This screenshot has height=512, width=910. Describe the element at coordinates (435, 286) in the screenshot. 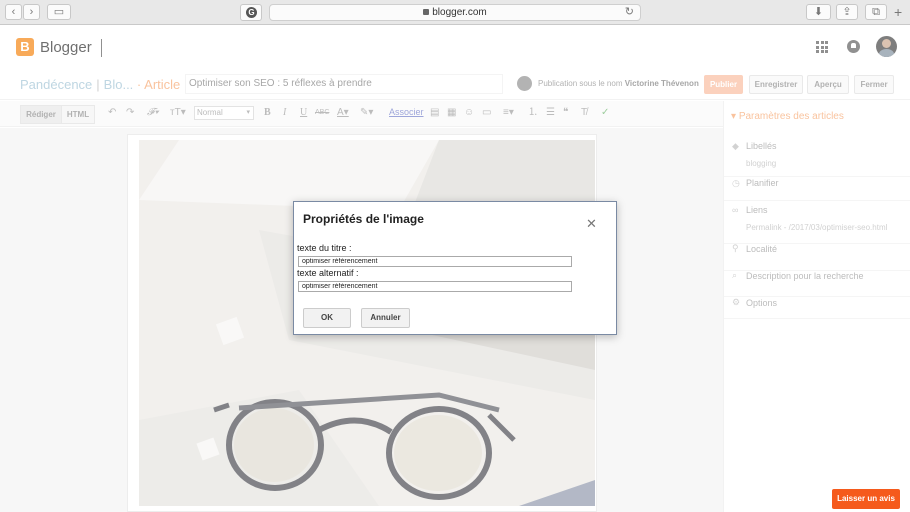

I see `alt-field` at that location.